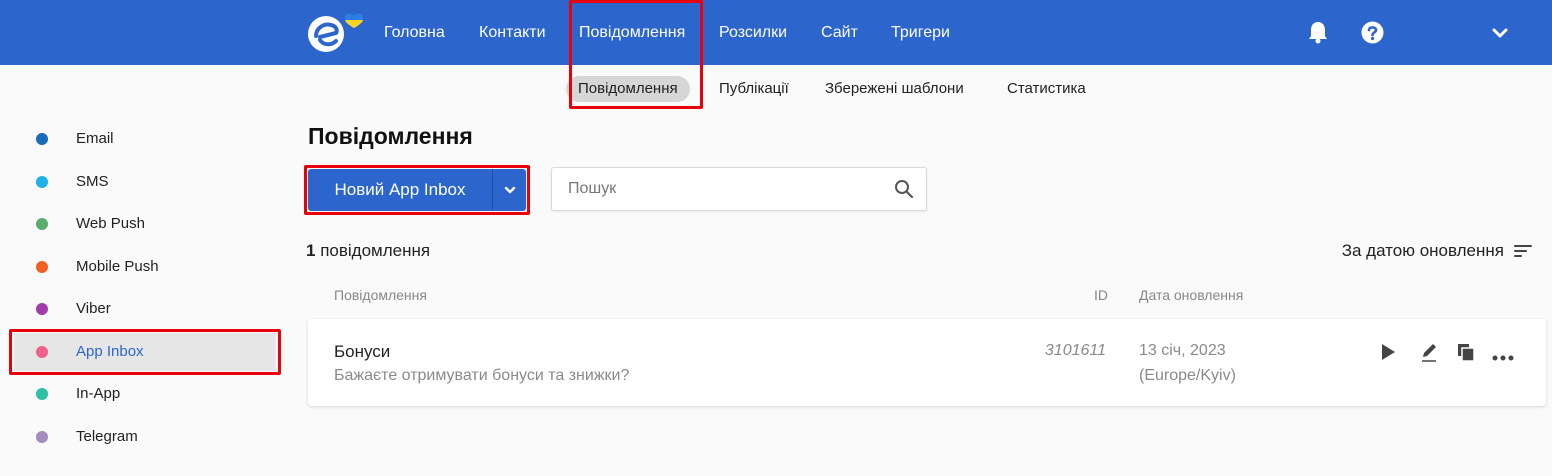 Image resolution: width=1552 pixels, height=476 pixels. Describe the element at coordinates (1523, 251) in the screenshot. I see `sort-icon` at that location.